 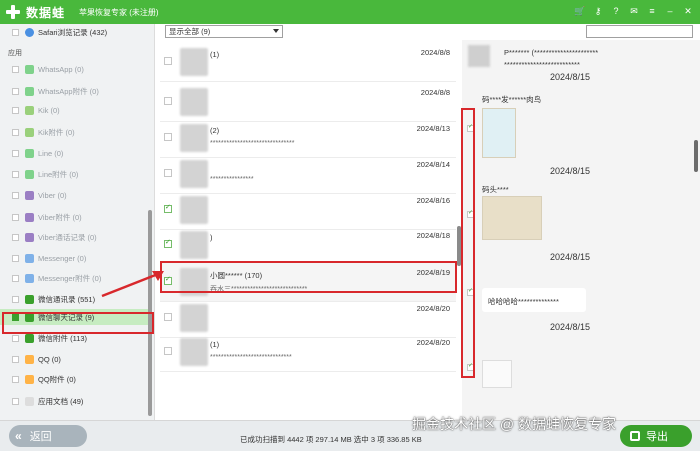 I want to click on window-title: 苹果恢复专家 (未注册), so click(x=119, y=12).